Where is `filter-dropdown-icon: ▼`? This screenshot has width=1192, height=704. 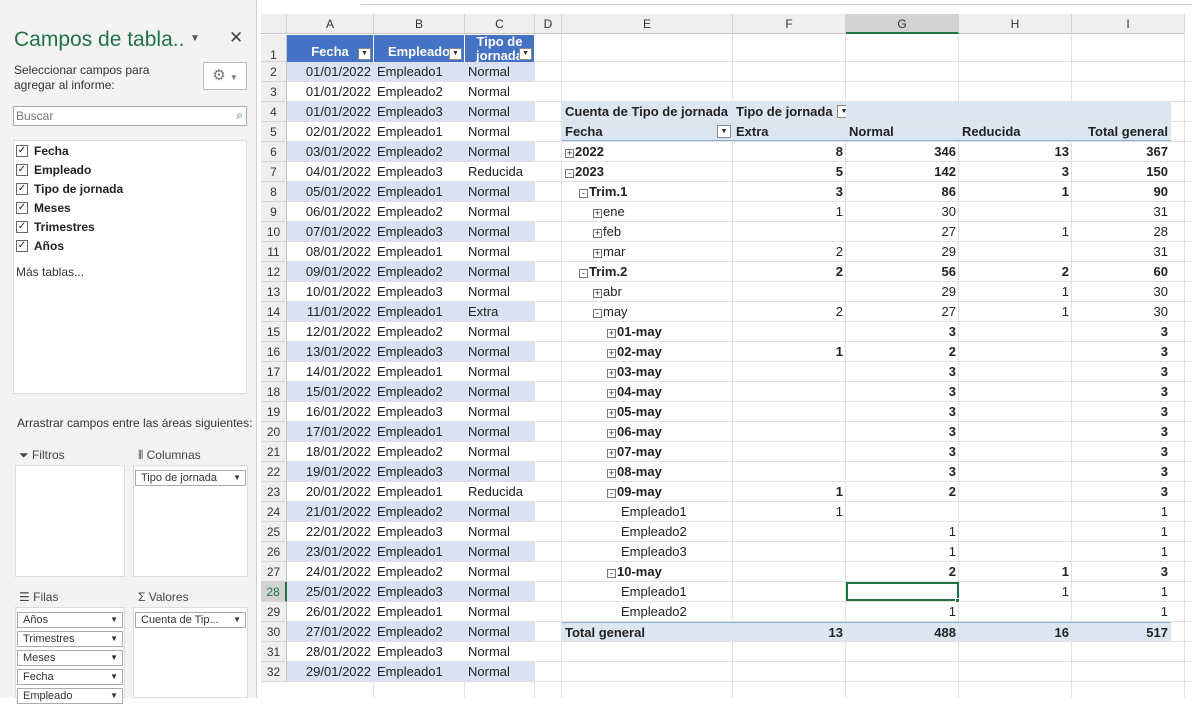
filter-dropdown-icon: ▼ is located at coordinates (724, 131).